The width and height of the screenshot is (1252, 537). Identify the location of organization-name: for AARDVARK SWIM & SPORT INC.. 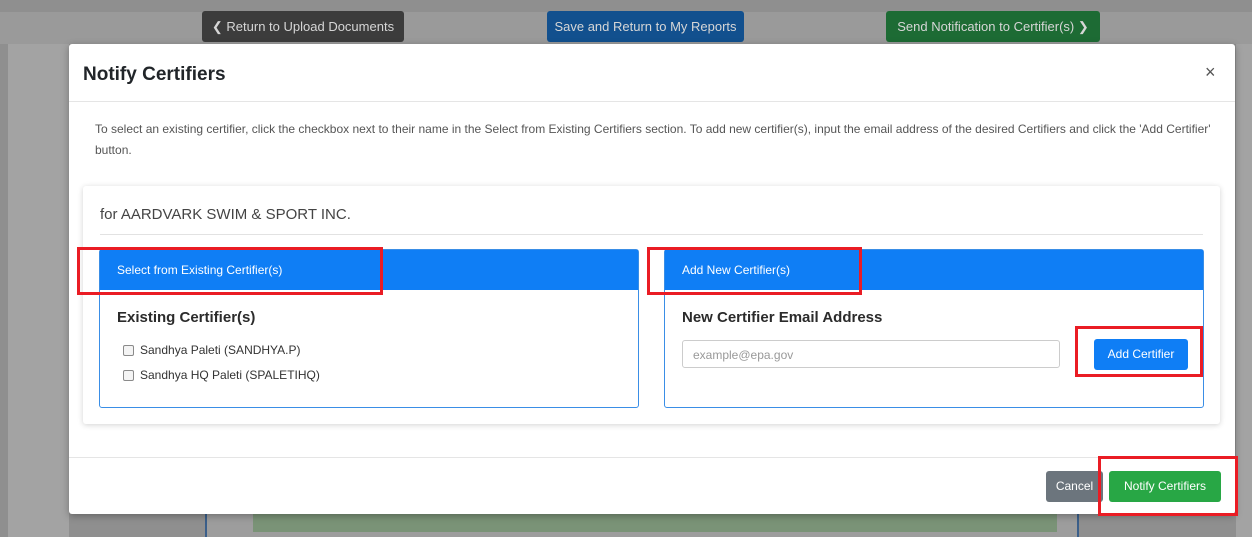
(225, 214).